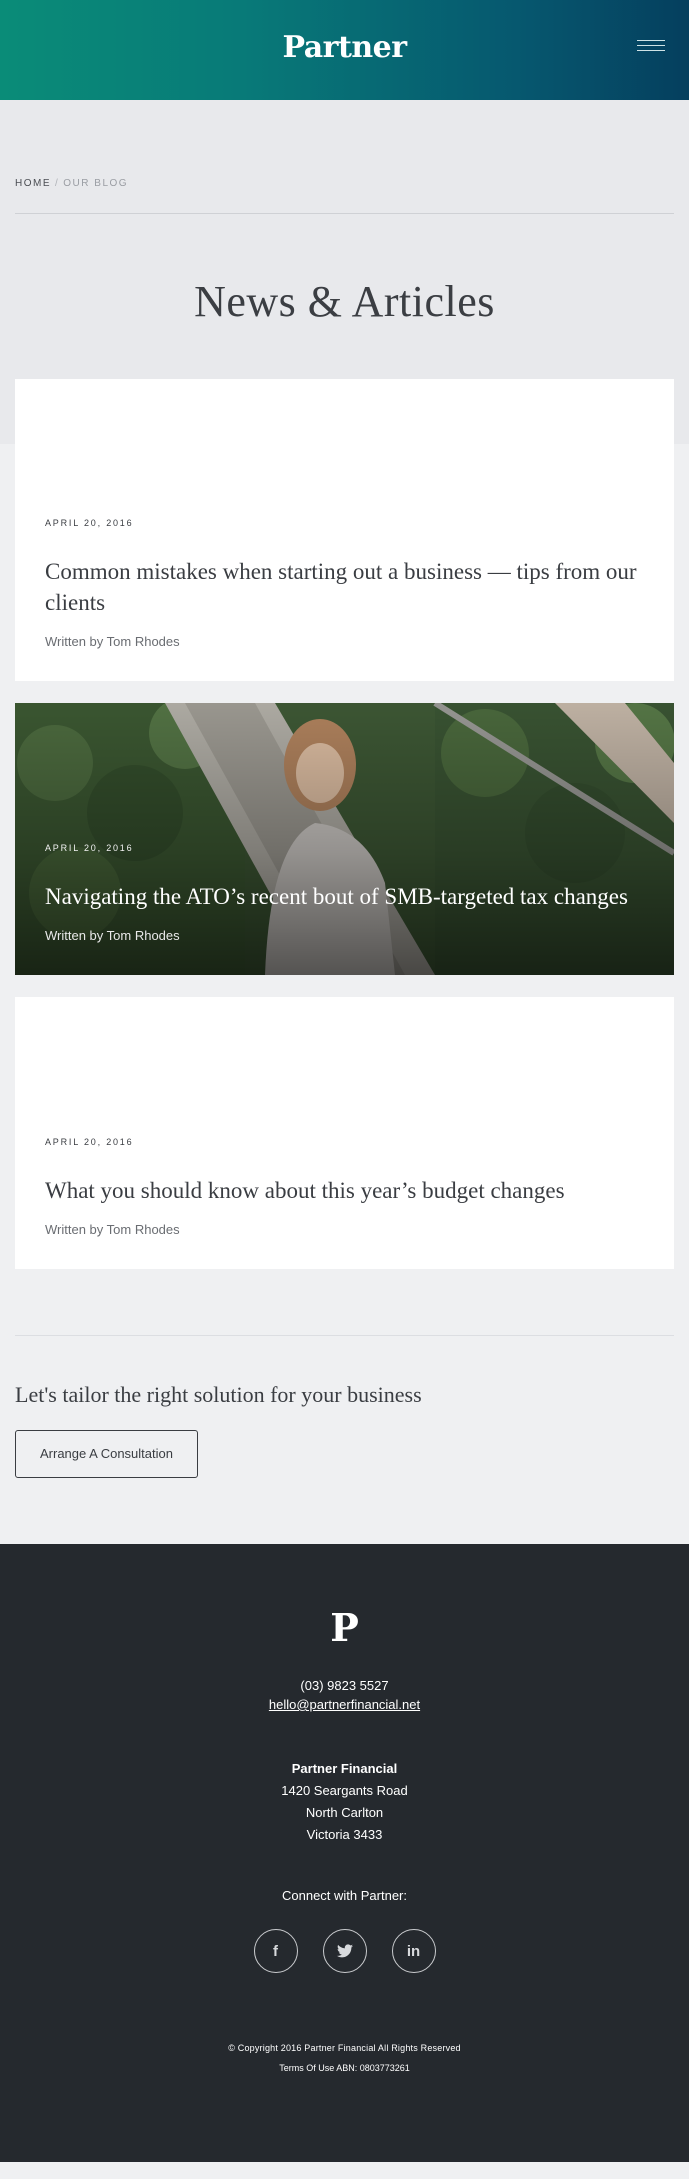  Describe the element at coordinates (344, 1834) in the screenshot. I see `address-state: Victoria 3433` at that location.